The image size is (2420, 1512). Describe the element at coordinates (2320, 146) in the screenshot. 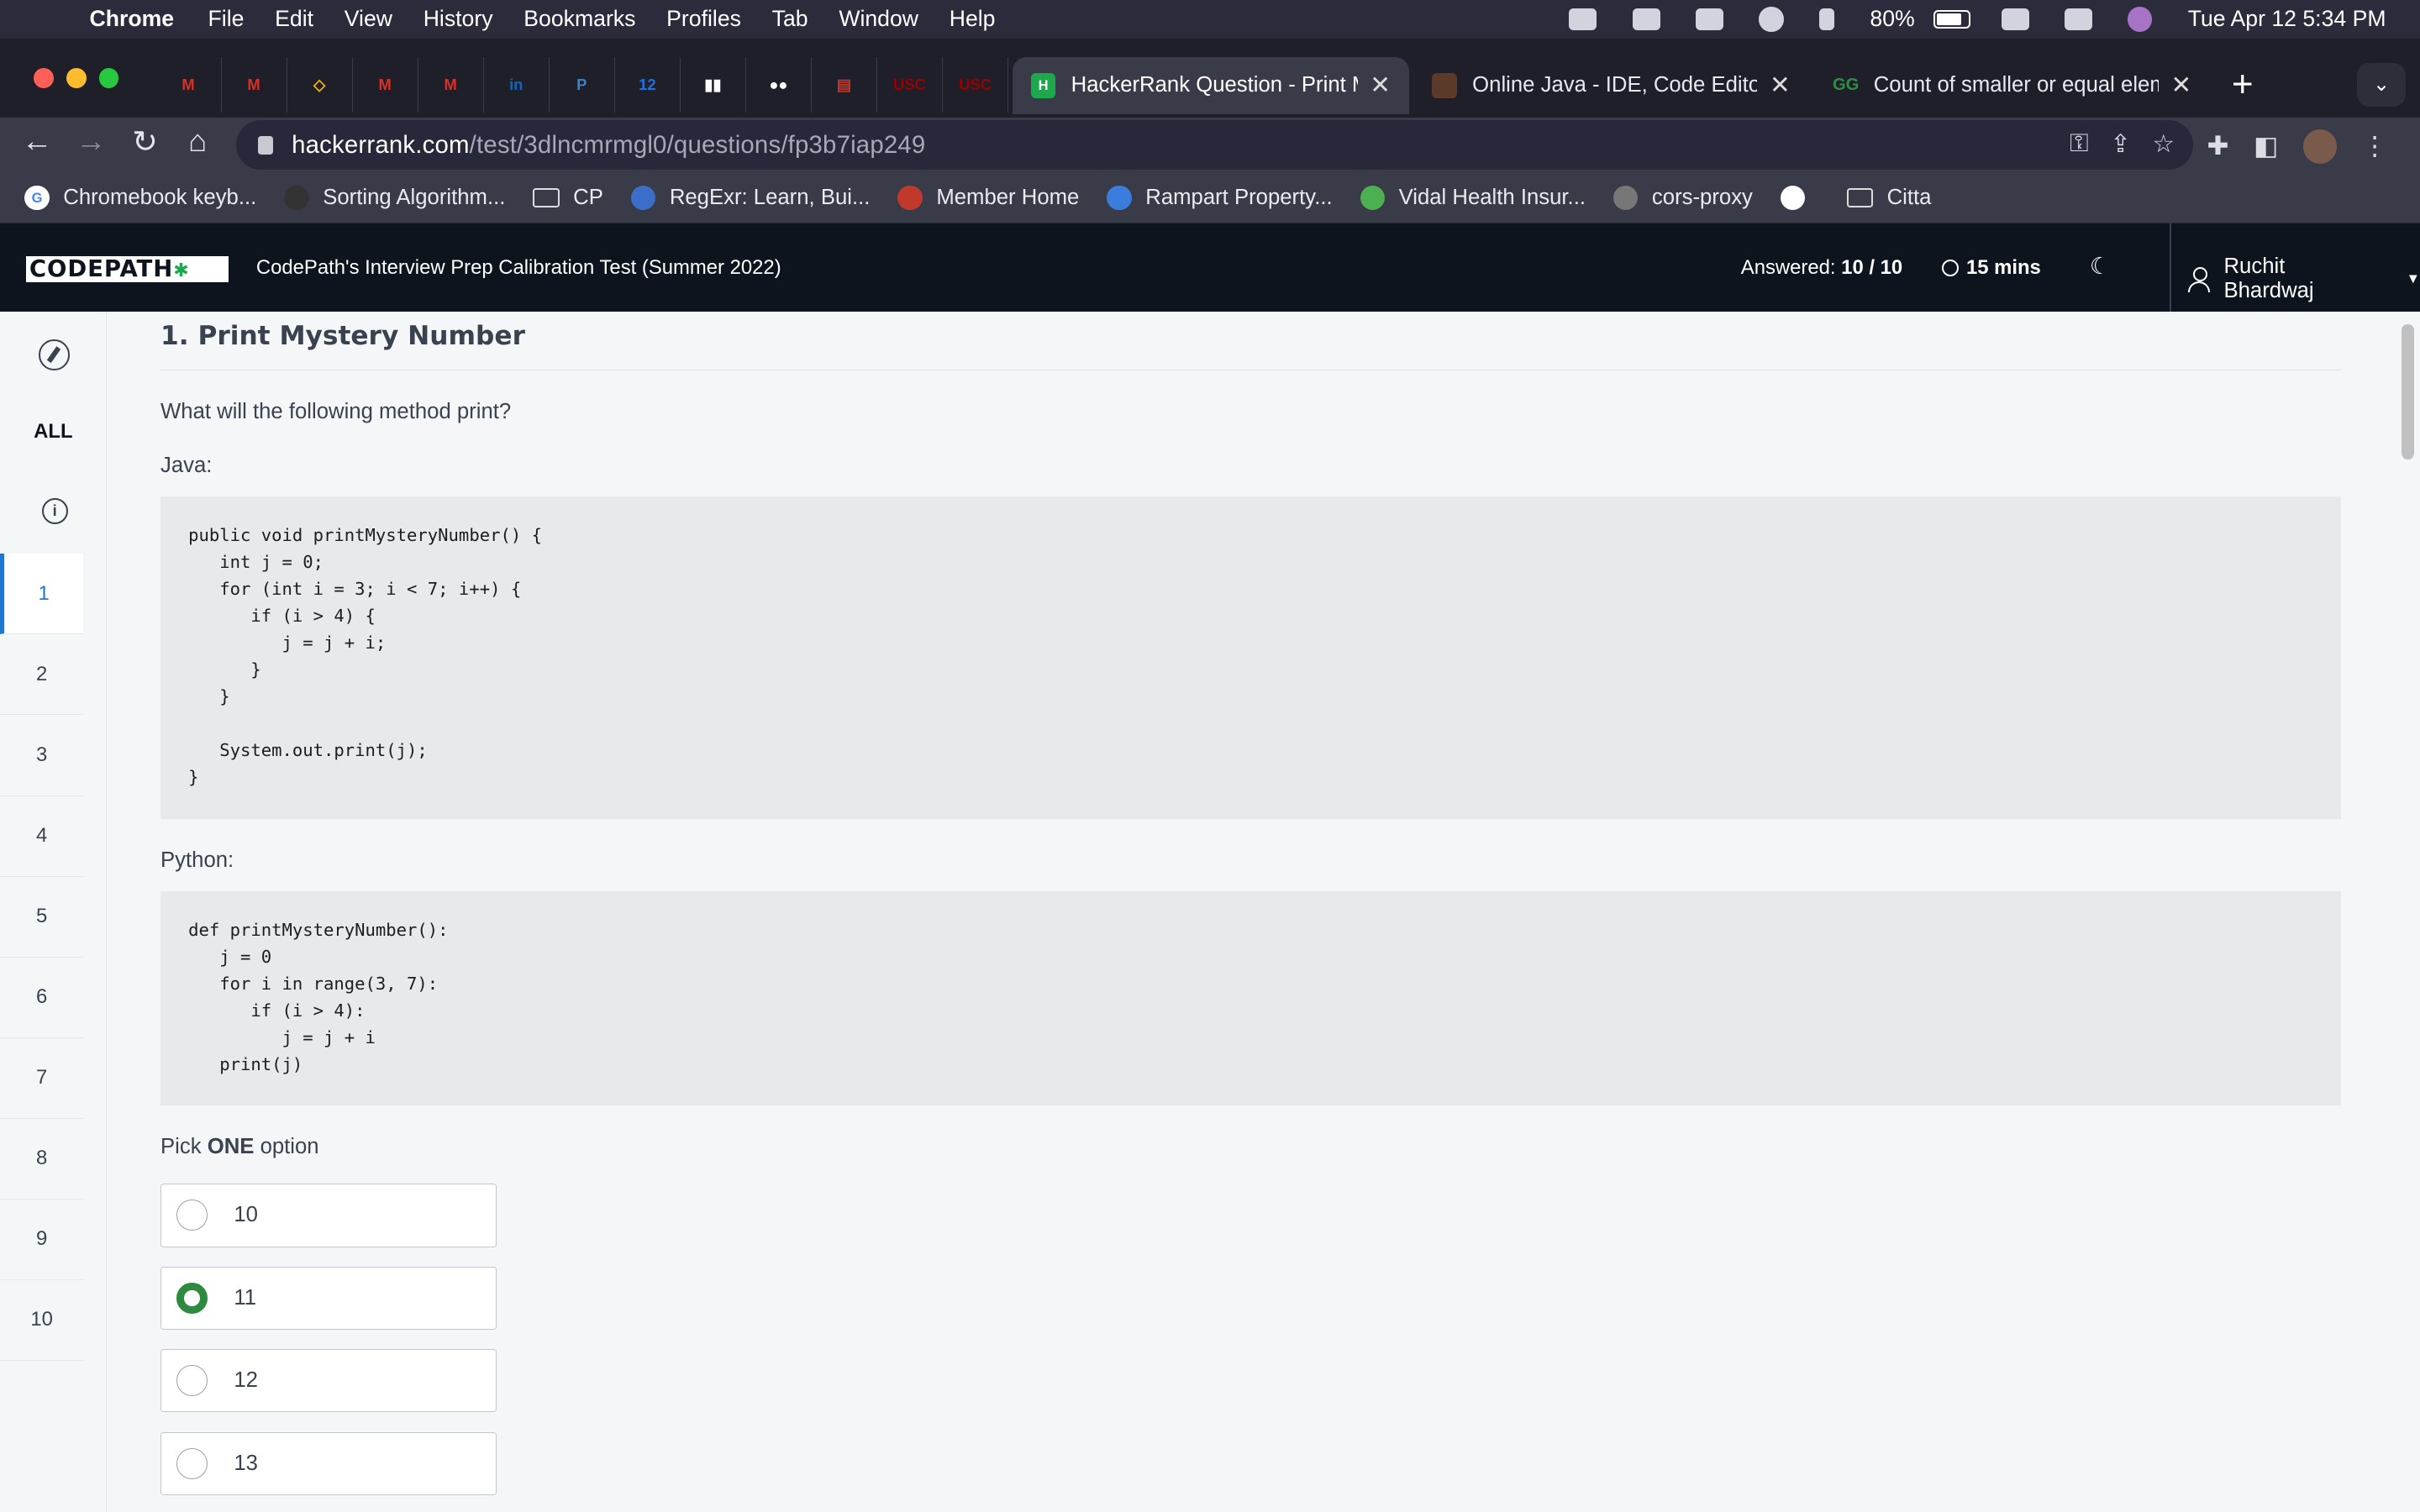

I see `profile-avatar` at that location.